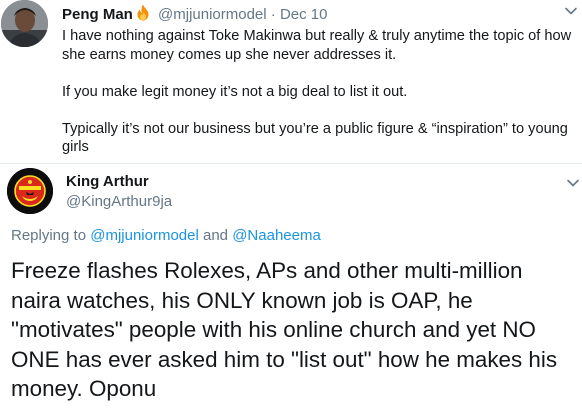 Image resolution: width=582 pixels, height=408 pixels. Describe the element at coordinates (291, 163) in the screenshot. I see `tweet-divider` at that location.